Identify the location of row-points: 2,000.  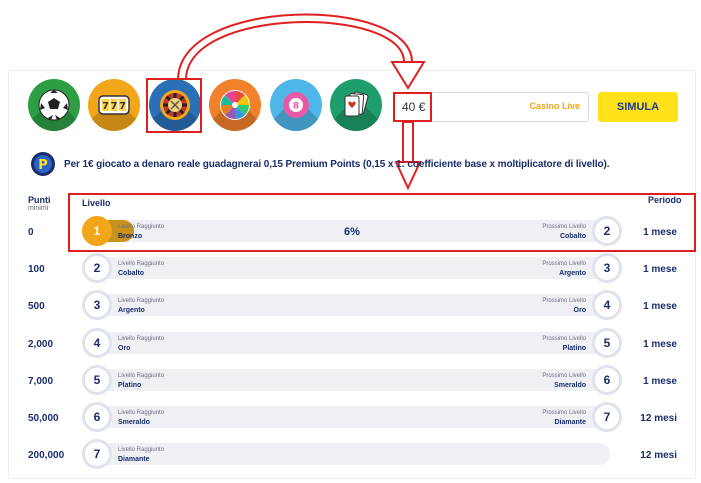
(41, 344).